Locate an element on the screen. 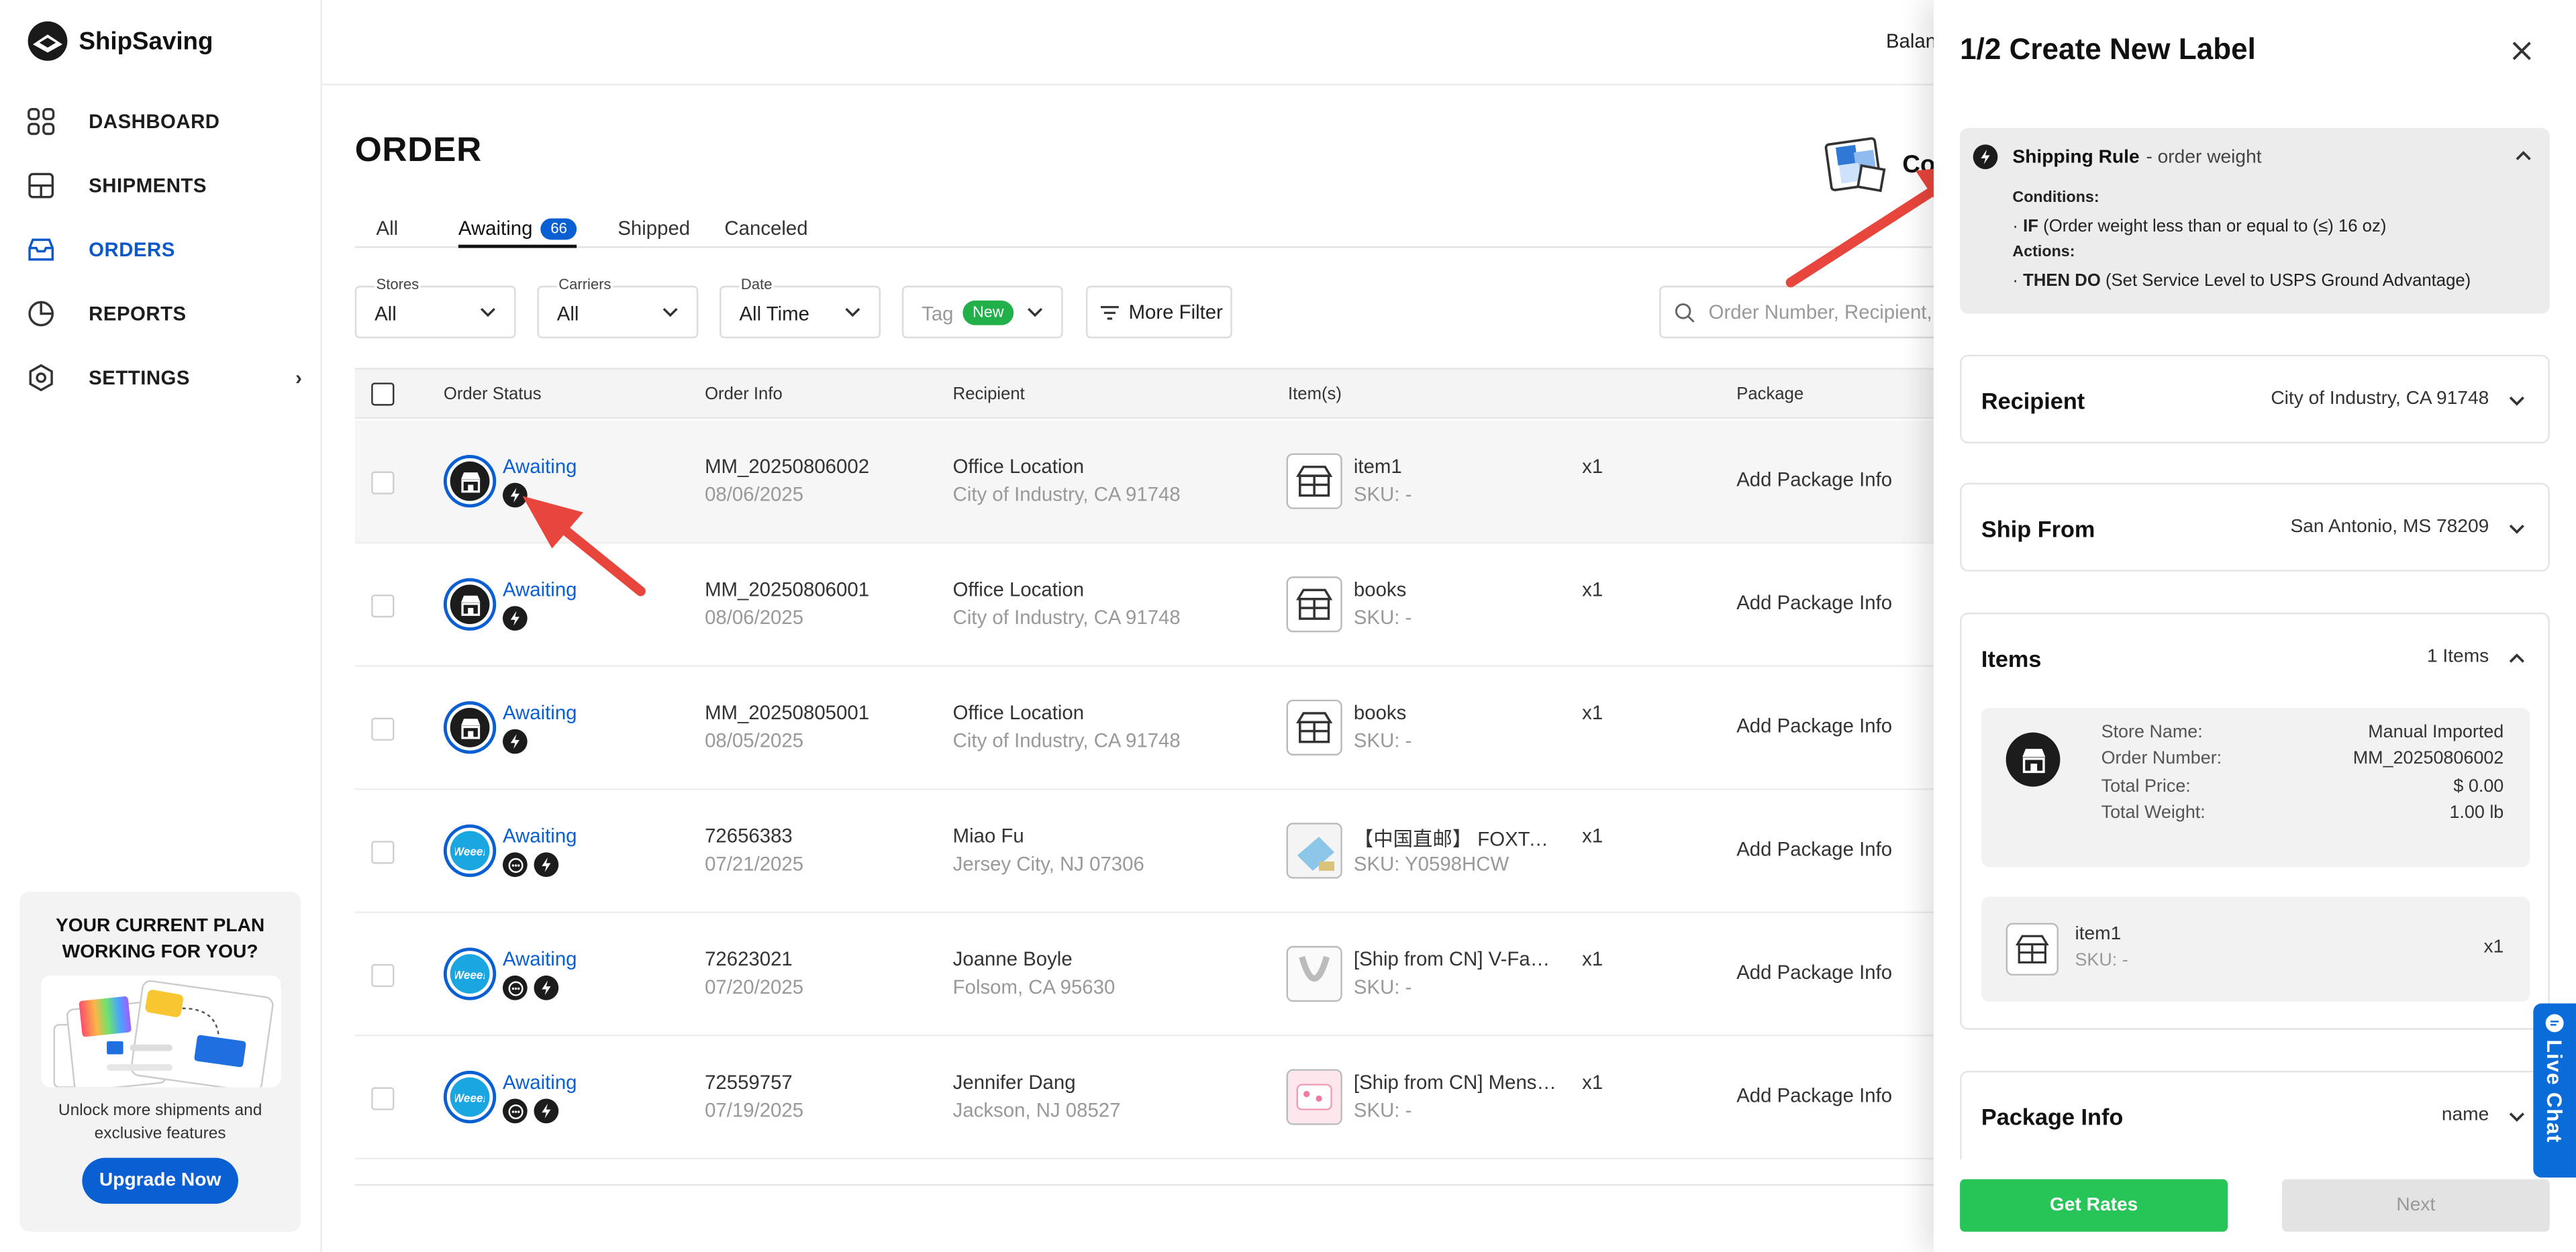 This screenshot has width=2576, height=1252. new-badge: New is located at coordinates (988, 312).